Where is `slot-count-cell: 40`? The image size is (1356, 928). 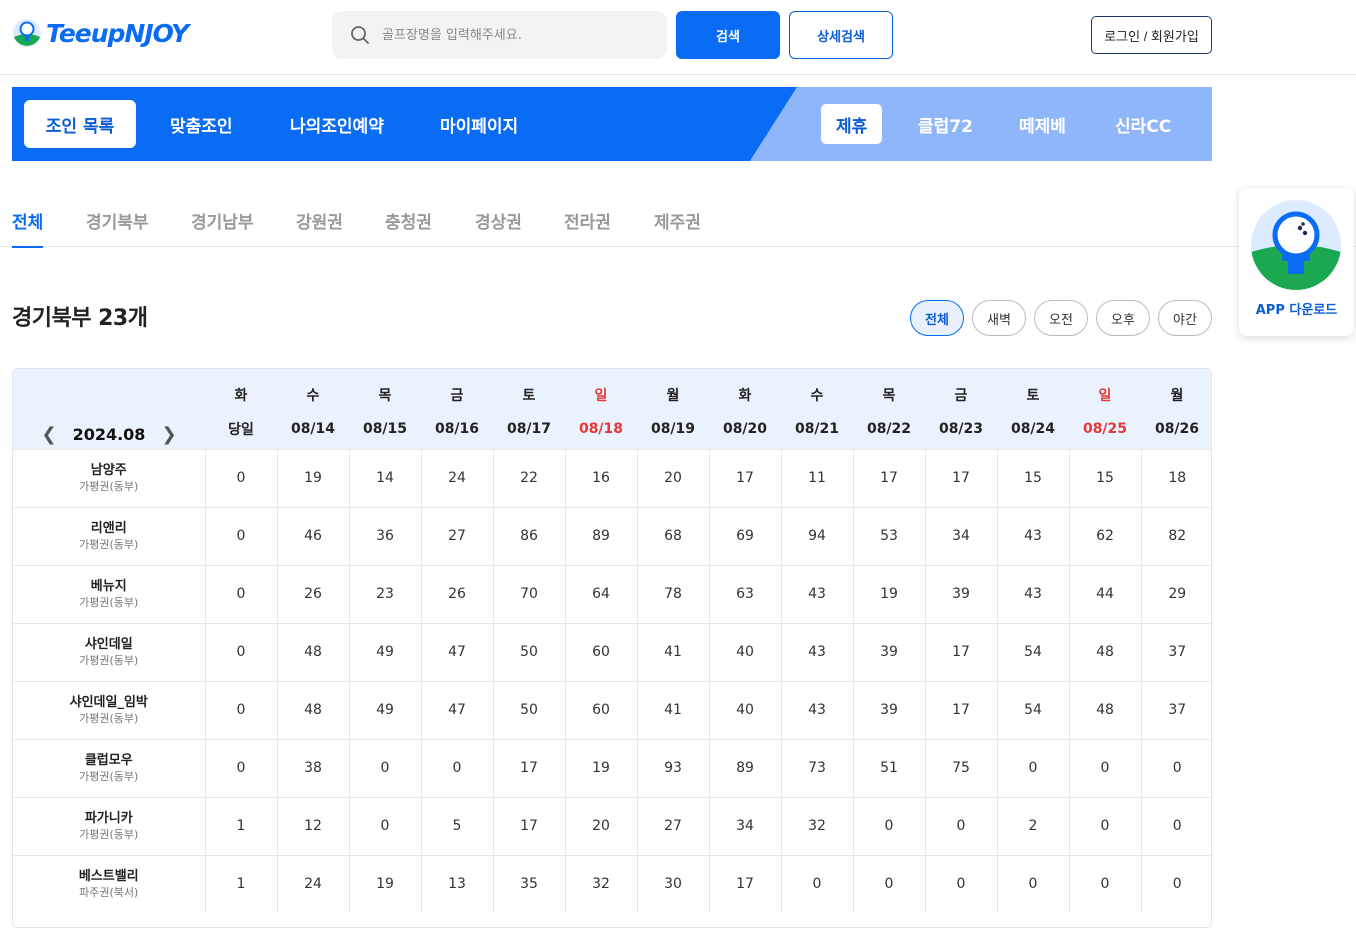 slot-count-cell: 40 is located at coordinates (744, 651).